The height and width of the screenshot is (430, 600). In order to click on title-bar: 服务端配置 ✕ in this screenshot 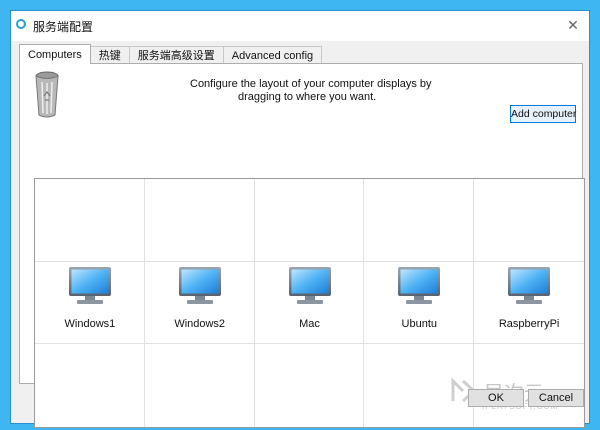, I will do `click(300, 26)`.